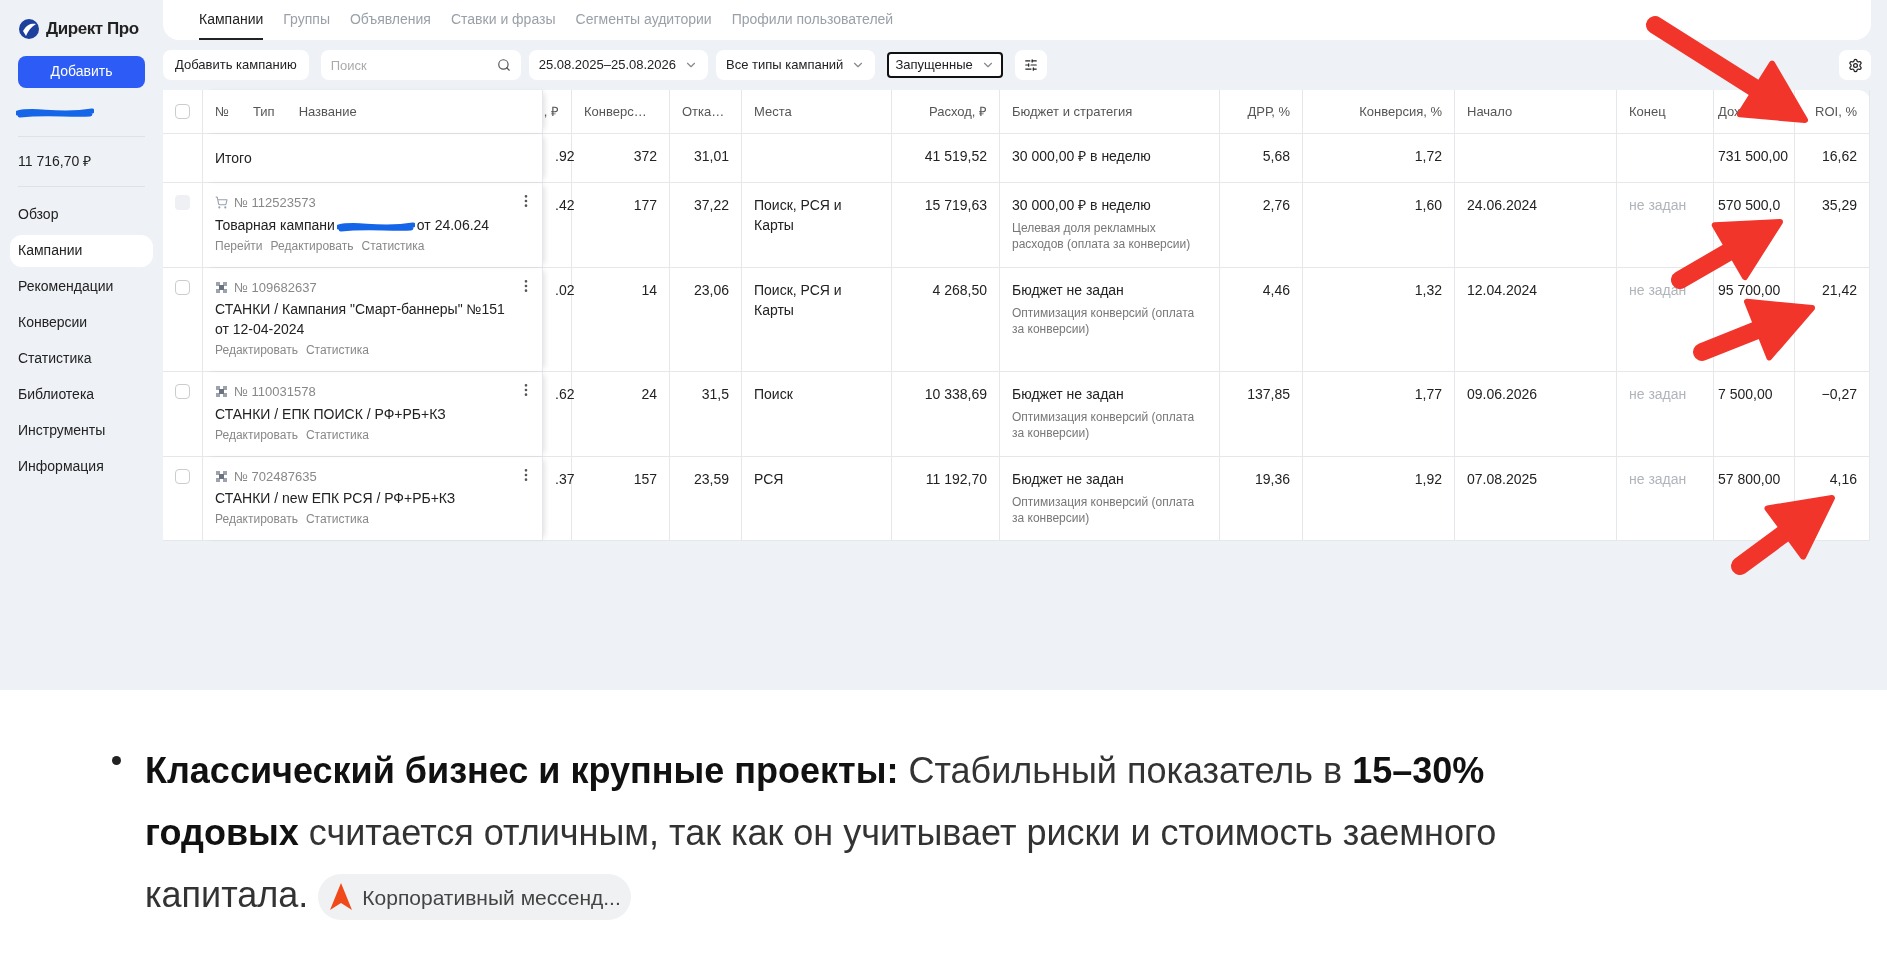 The image size is (1887, 955). I want to click on table-cell: 12.04.2024, so click(1502, 289).